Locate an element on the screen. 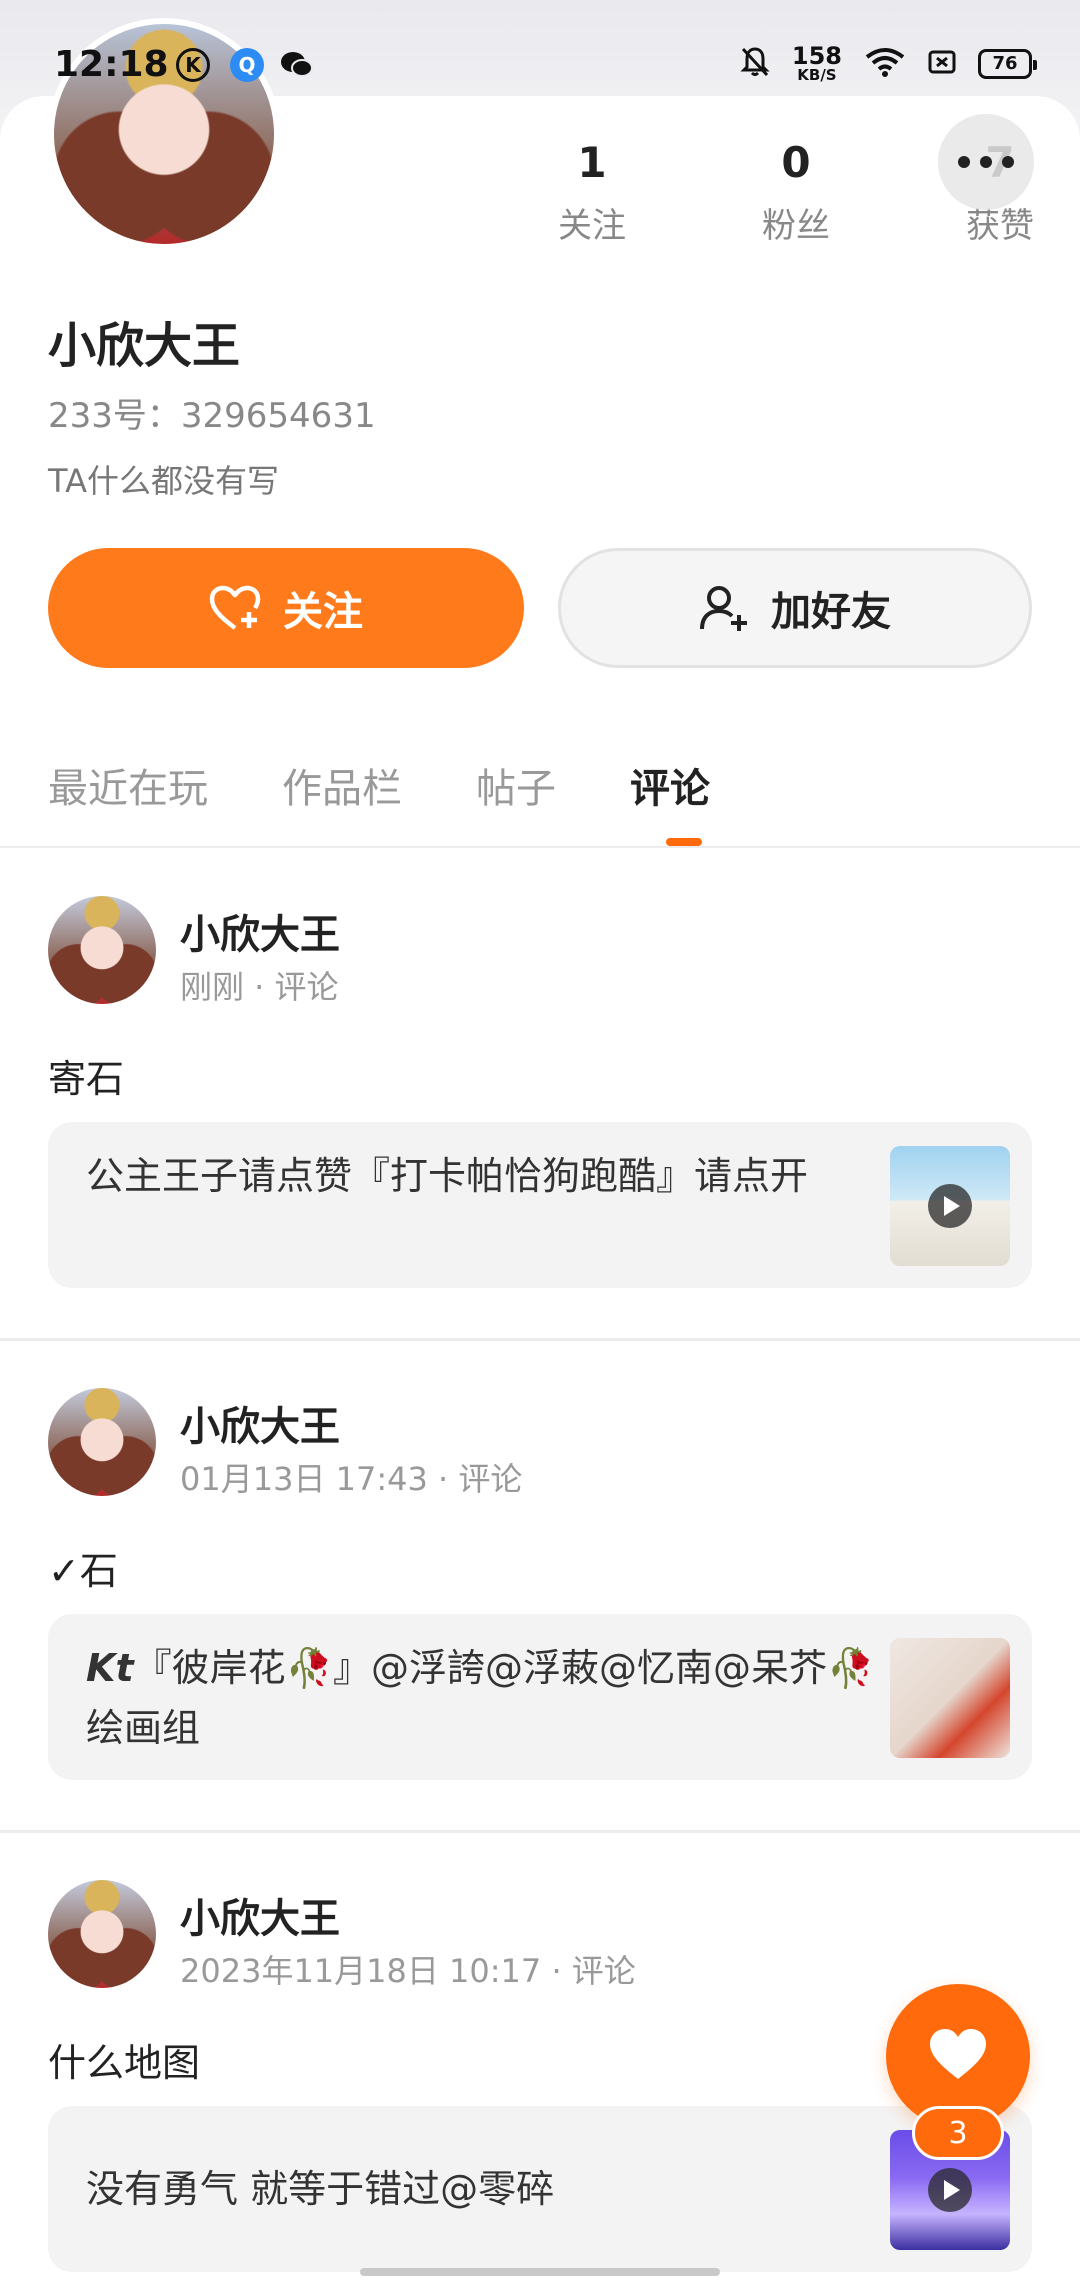 This screenshot has width=1080, height=2280. quoted-post-text: 没有勇气 就等于错过@零碎 is located at coordinates (320, 2189).